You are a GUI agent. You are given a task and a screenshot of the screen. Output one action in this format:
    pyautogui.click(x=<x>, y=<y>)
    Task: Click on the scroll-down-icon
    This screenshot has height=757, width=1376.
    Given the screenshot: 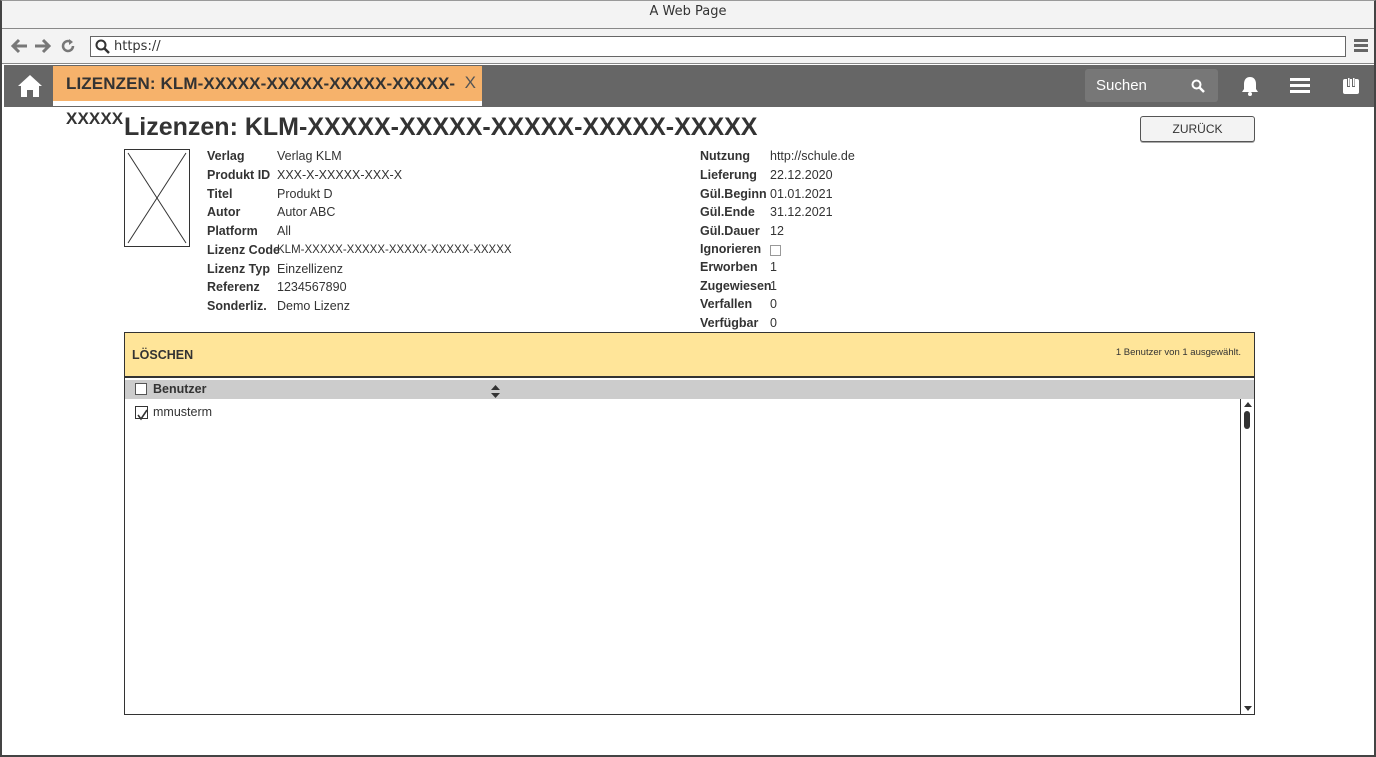 What is the action you would take?
    pyautogui.click(x=1248, y=708)
    